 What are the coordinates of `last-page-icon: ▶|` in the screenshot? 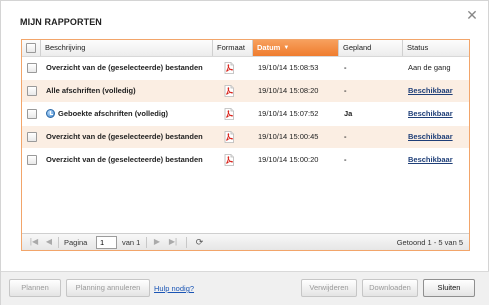 It's located at (173, 242).